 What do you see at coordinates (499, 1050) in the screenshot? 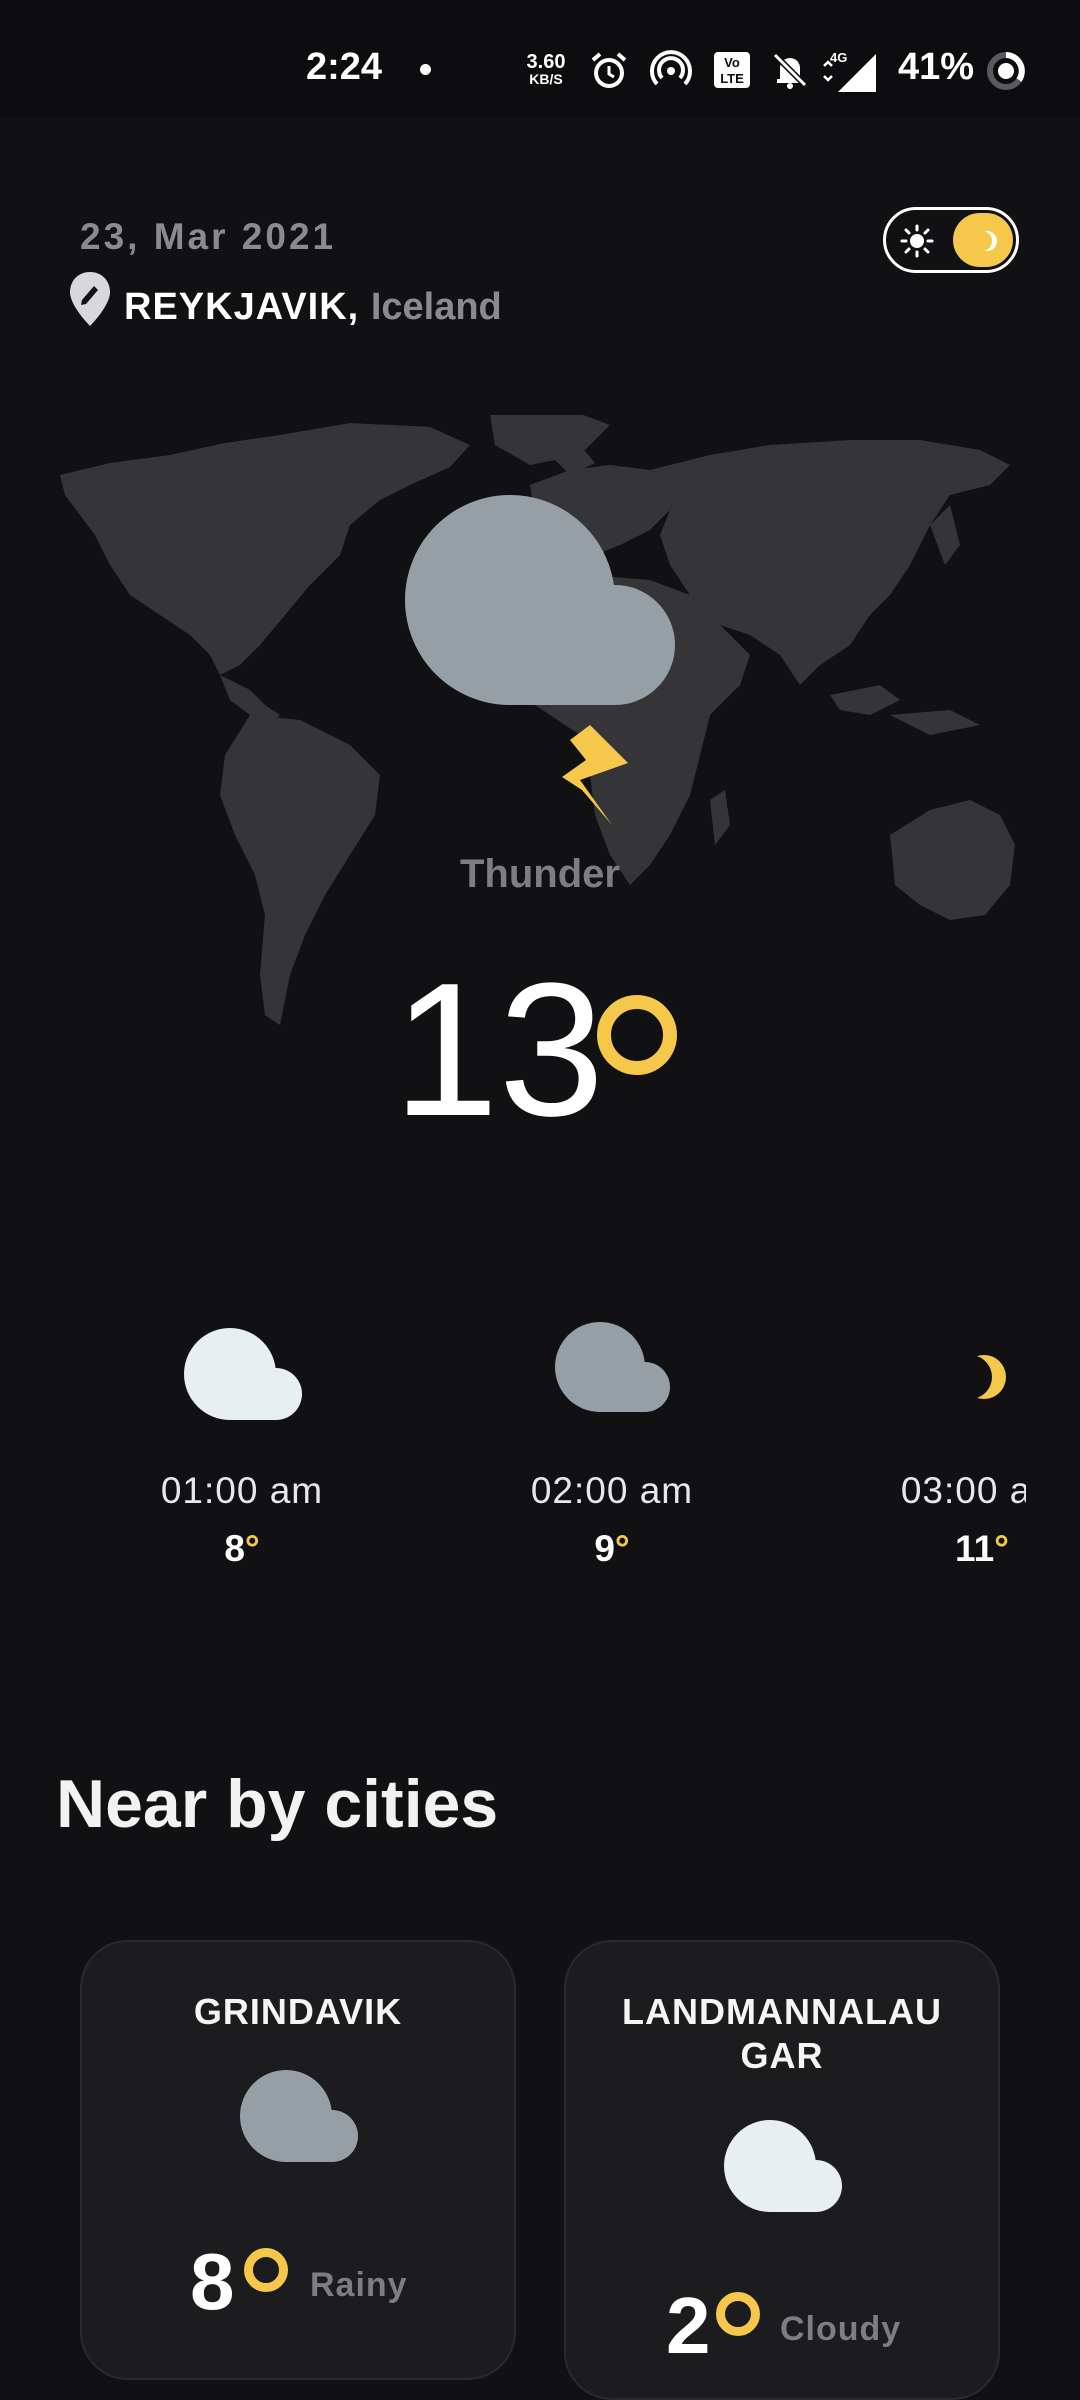
I see `current-temperature: 13` at bounding box center [499, 1050].